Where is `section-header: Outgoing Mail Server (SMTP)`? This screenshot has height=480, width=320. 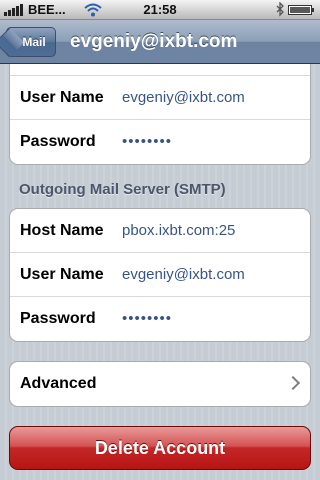 section-header: Outgoing Mail Server (SMTP) is located at coordinates (122, 189).